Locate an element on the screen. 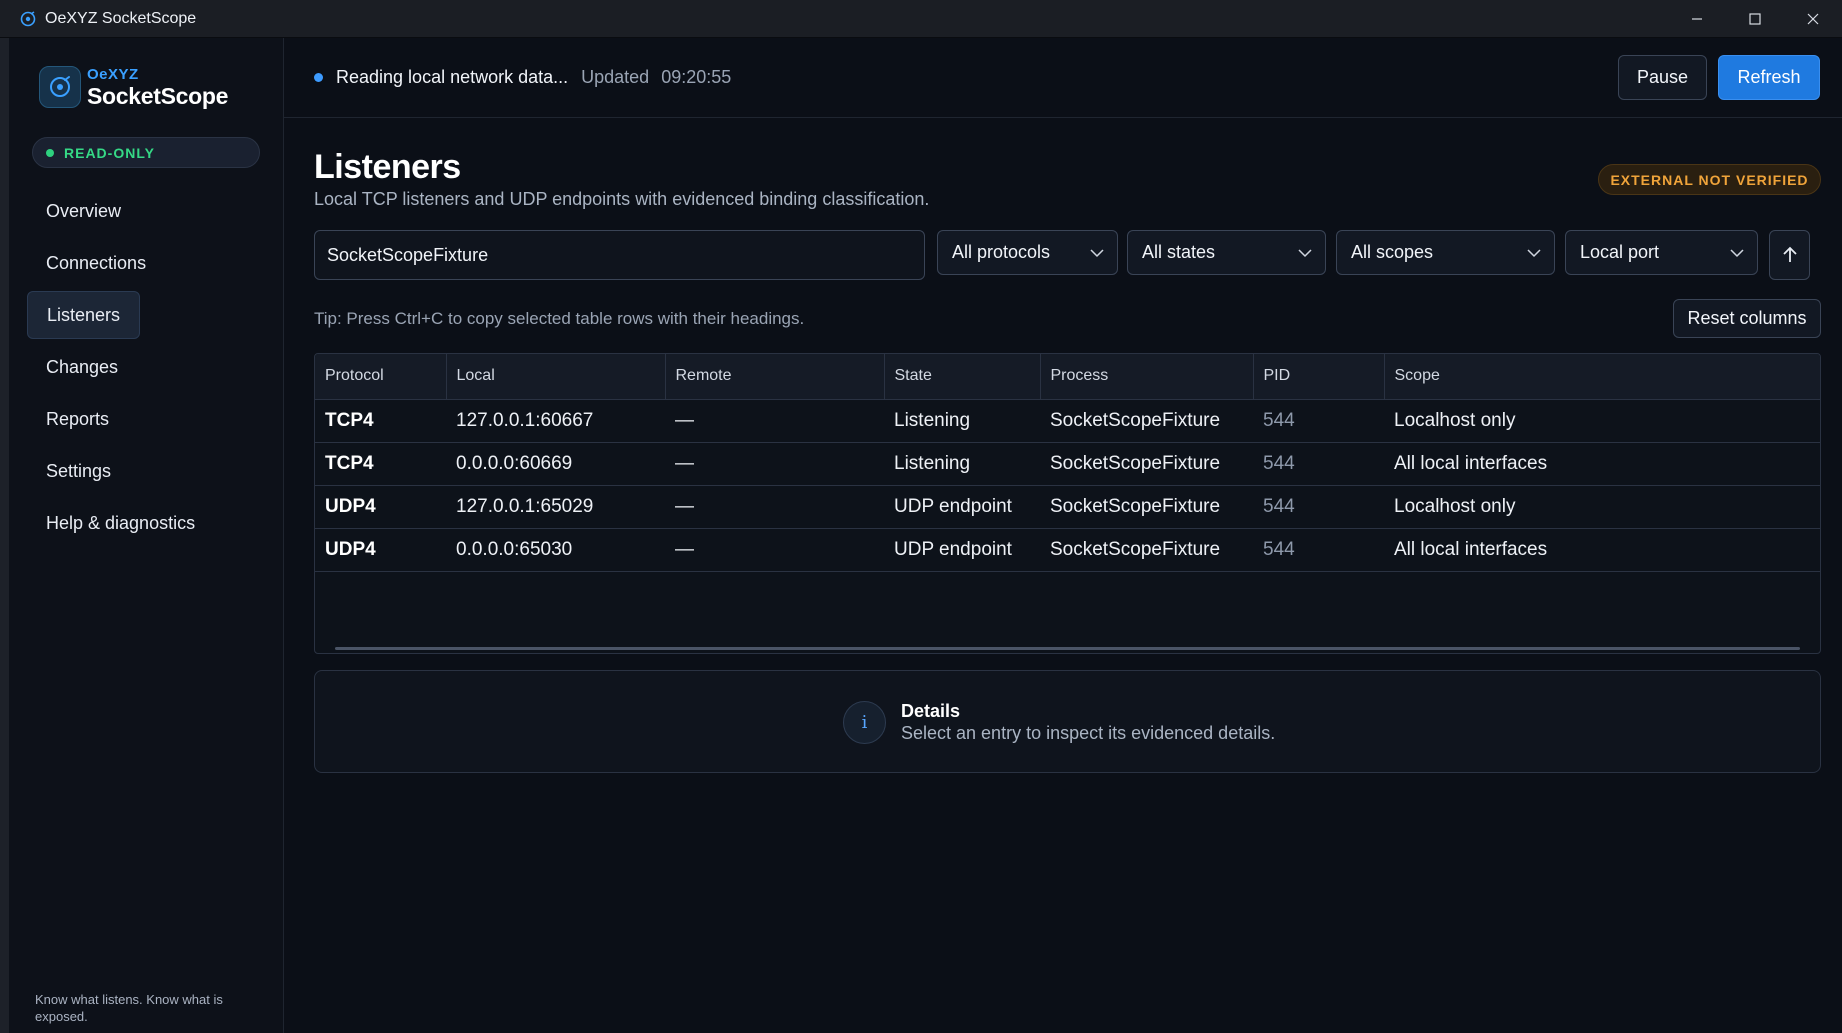 The height and width of the screenshot is (1033, 1842). column-header-local: Local is located at coordinates (556, 377).